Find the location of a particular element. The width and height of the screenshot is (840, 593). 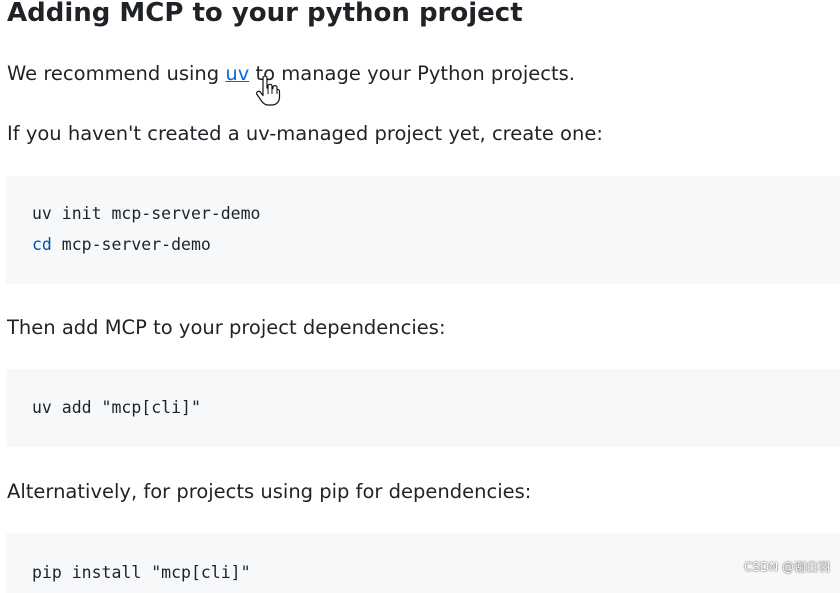

uv-link: uv is located at coordinates (237, 73).